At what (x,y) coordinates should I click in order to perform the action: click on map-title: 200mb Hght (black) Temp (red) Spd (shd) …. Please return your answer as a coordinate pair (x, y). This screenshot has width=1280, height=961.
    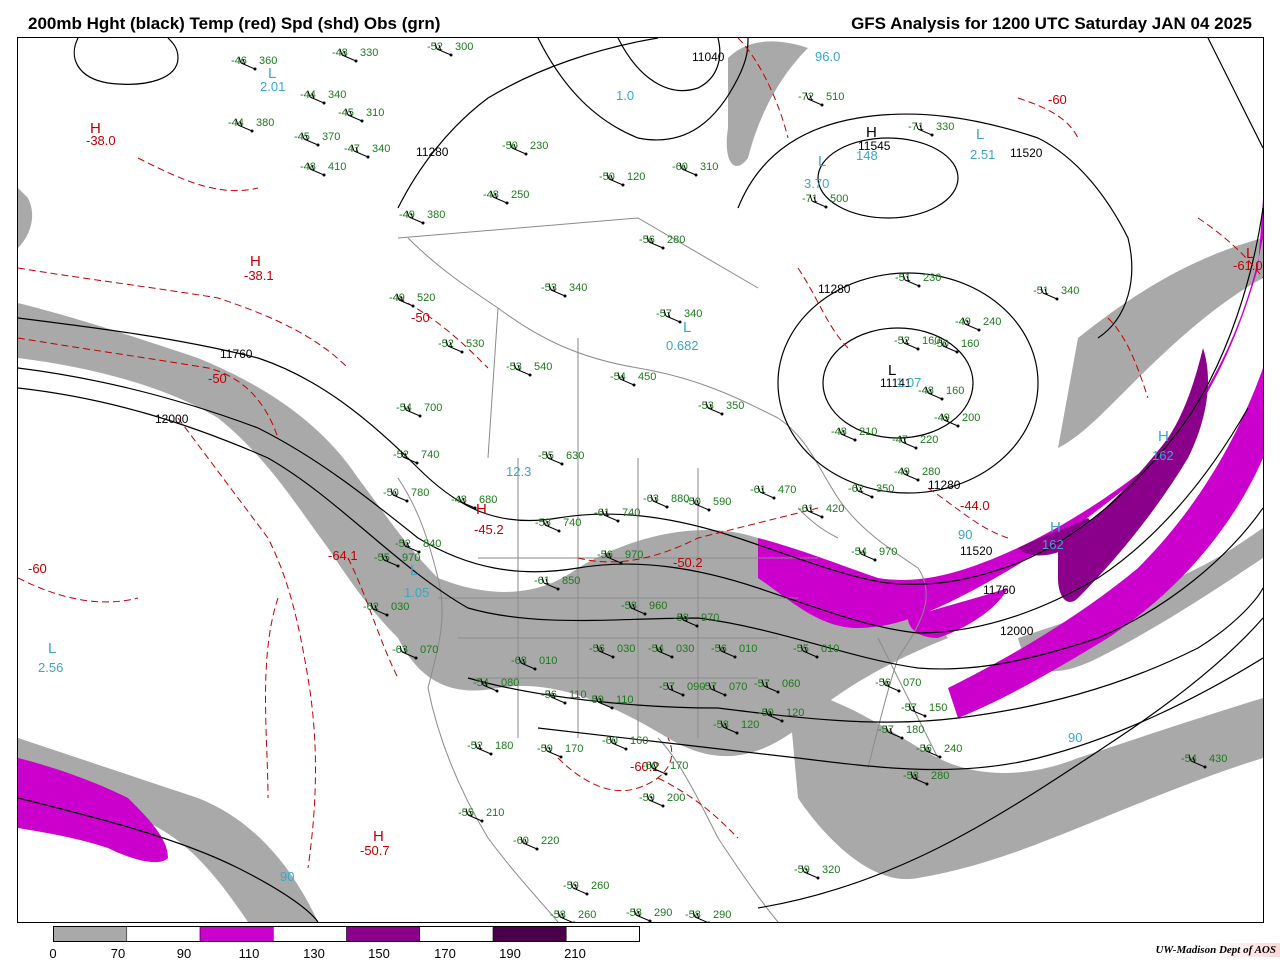
    Looking at the image, I should click on (234, 23).